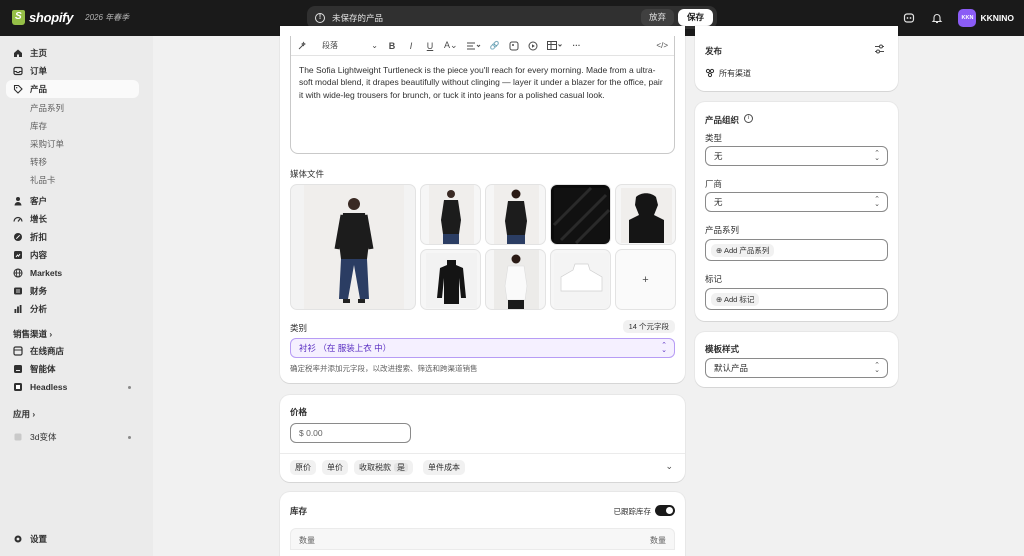 The height and width of the screenshot is (556, 1024). I want to click on warning-icon: !, so click(320, 17).